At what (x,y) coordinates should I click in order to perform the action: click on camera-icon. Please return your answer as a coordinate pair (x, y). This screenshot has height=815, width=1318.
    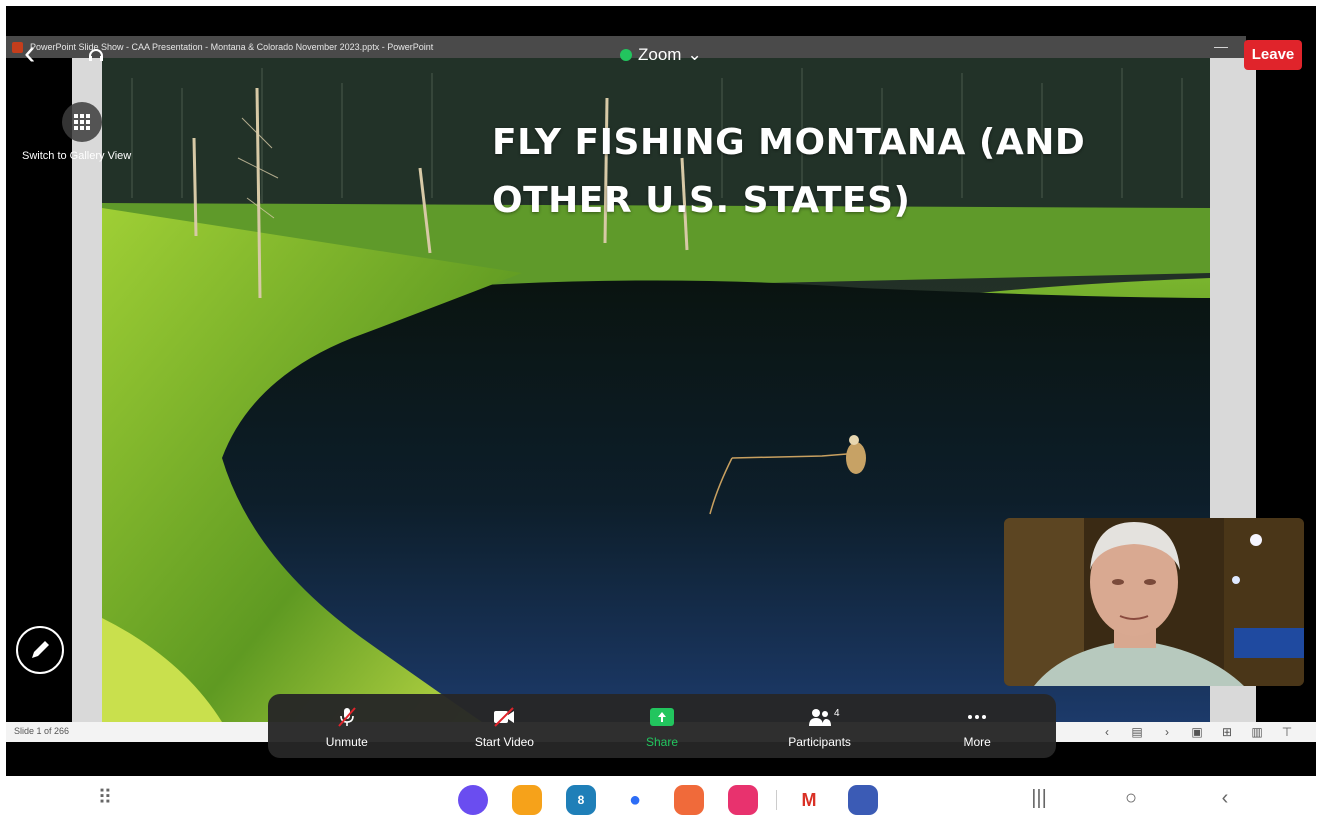
    Looking at the image, I should click on (743, 800).